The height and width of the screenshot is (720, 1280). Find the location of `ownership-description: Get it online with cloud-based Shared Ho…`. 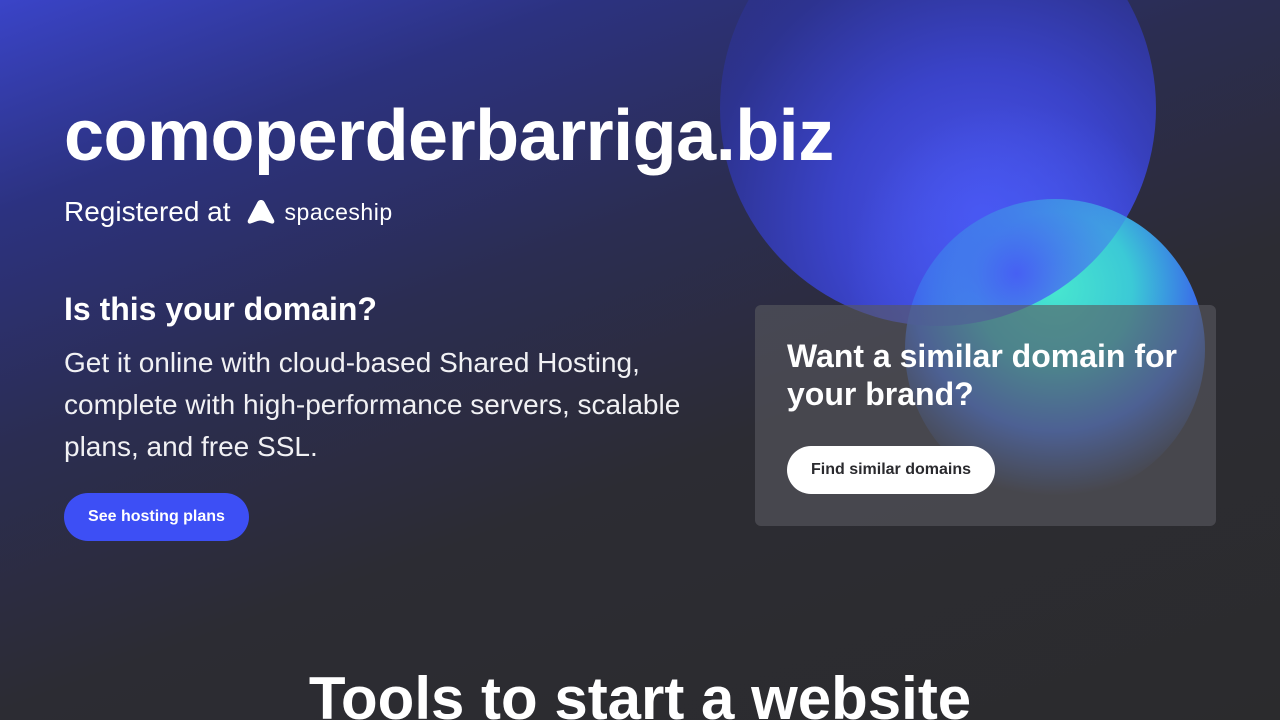

ownership-description: Get it online with cloud-based Shared Ho… is located at coordinates (372, 404).